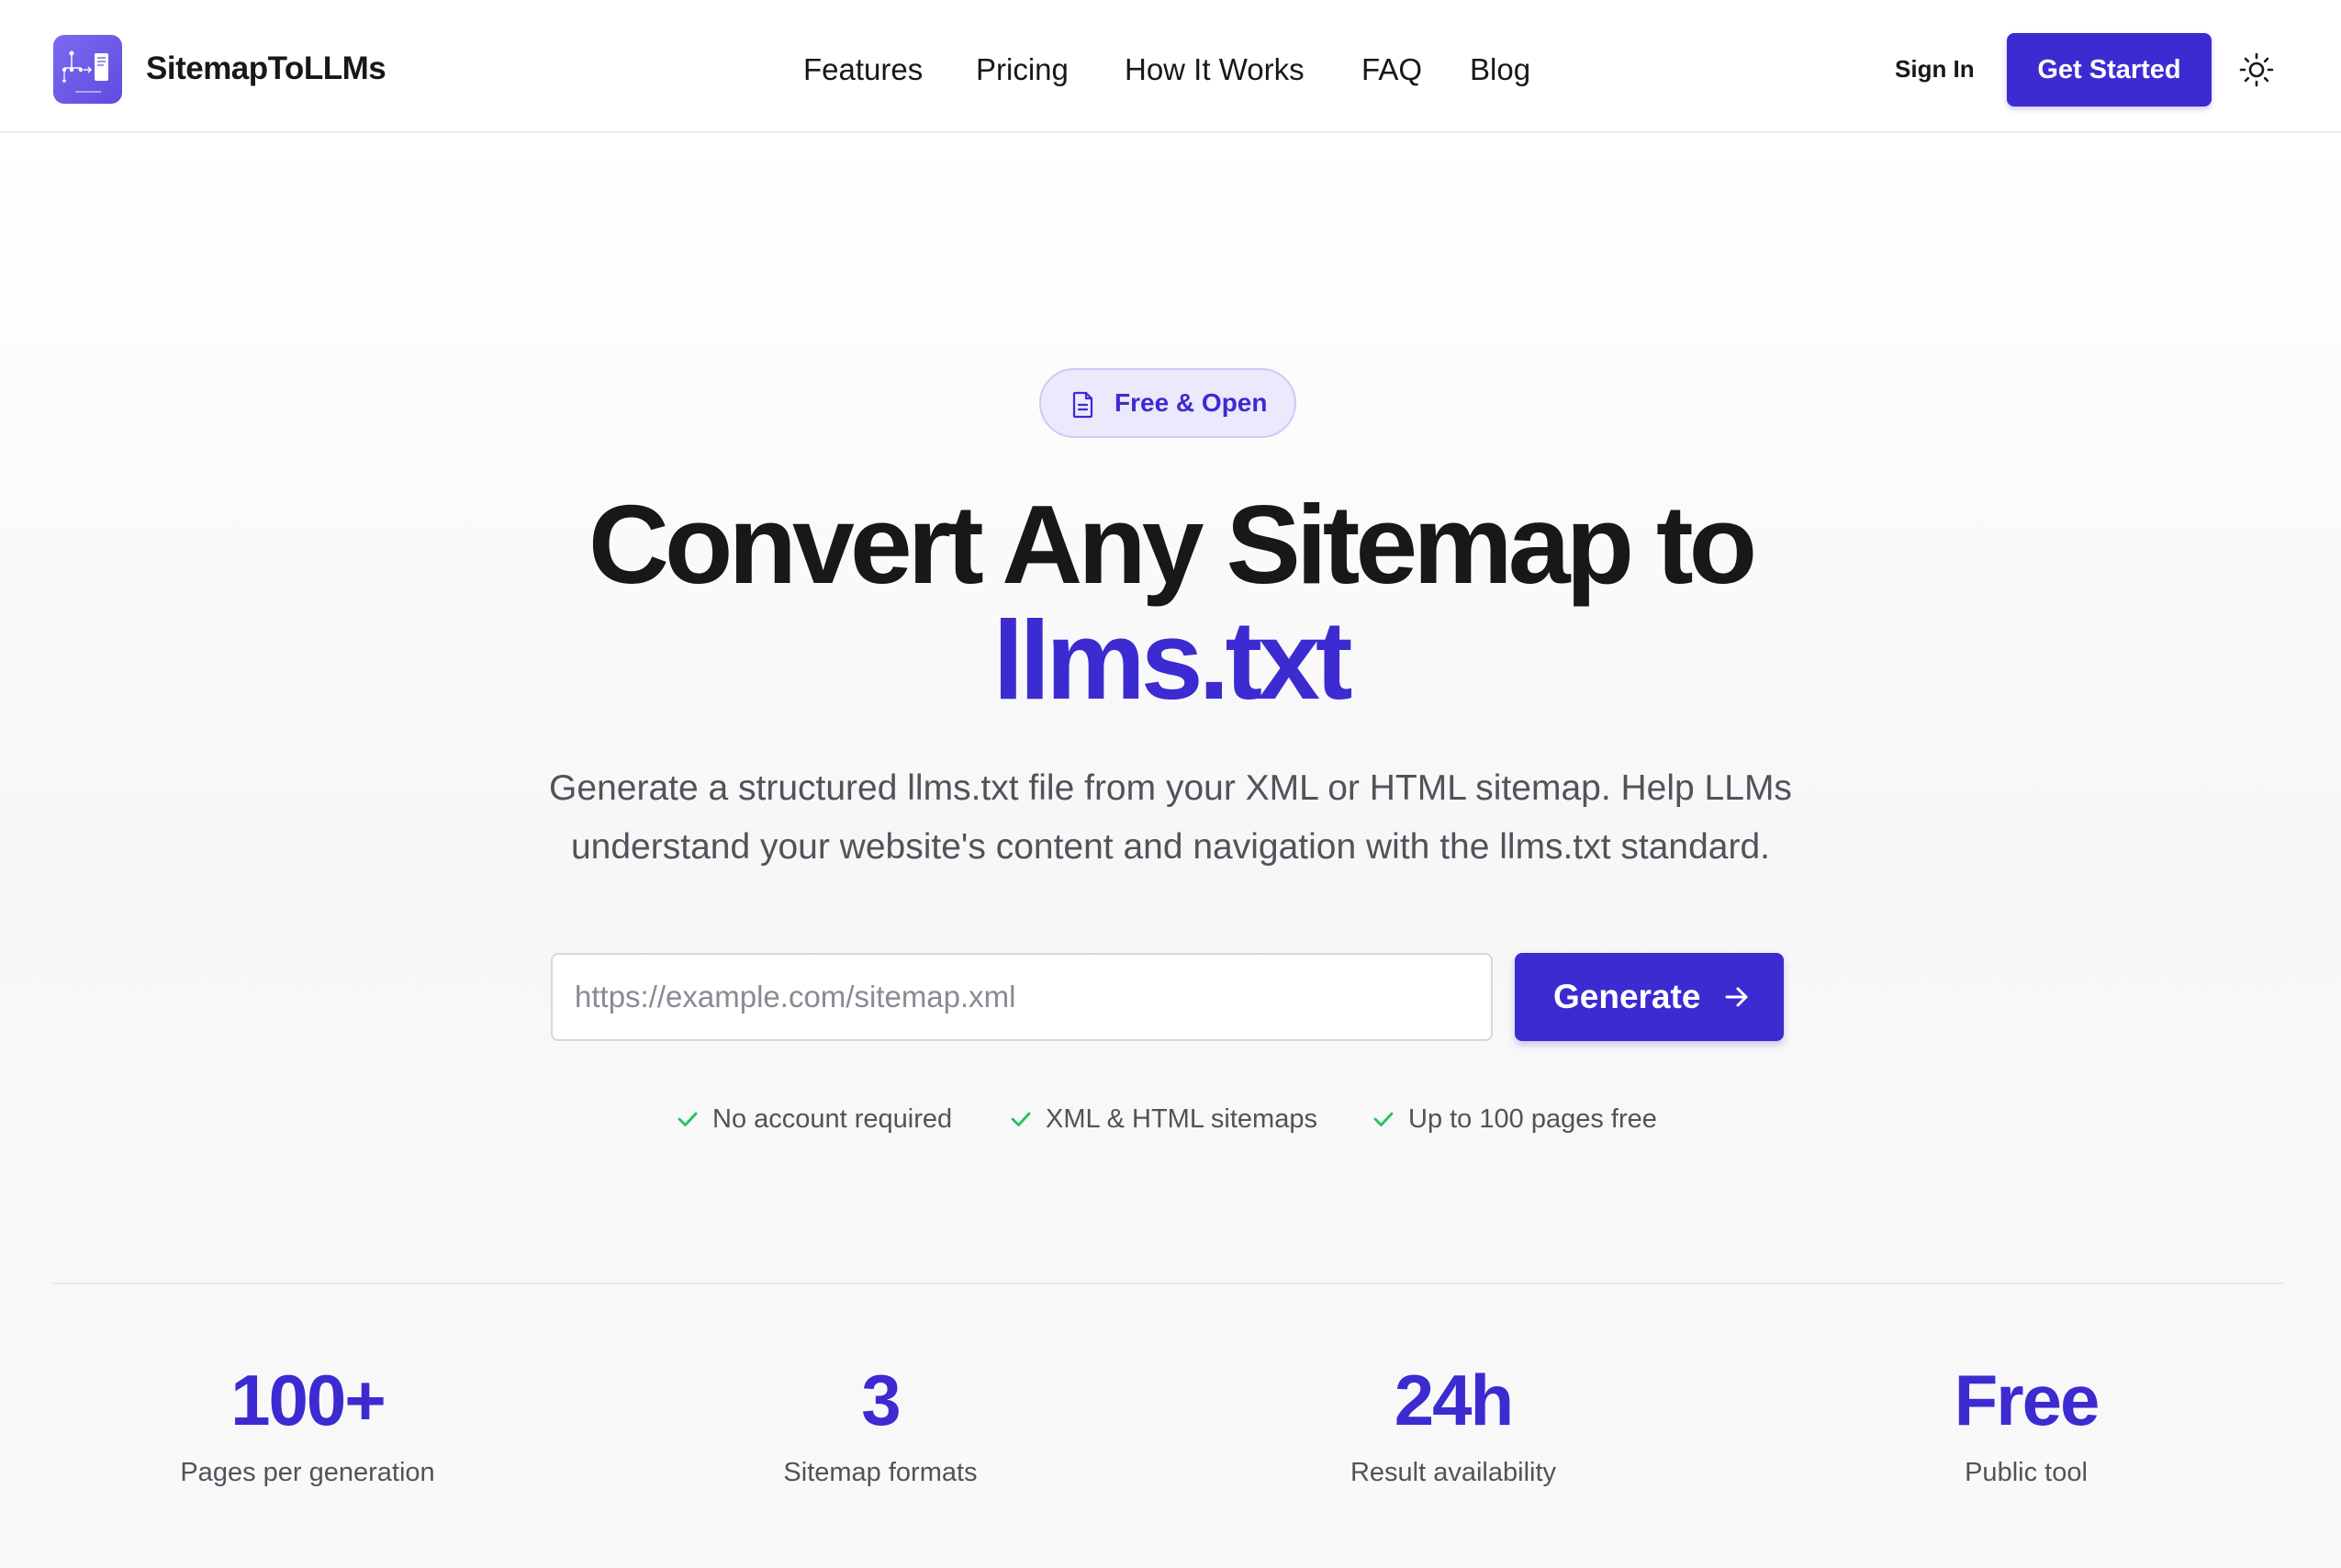 The width and height of the screenshot is (2341, 1568). I want to click on stat-label: Sitemap formats, so click(881, 1472).